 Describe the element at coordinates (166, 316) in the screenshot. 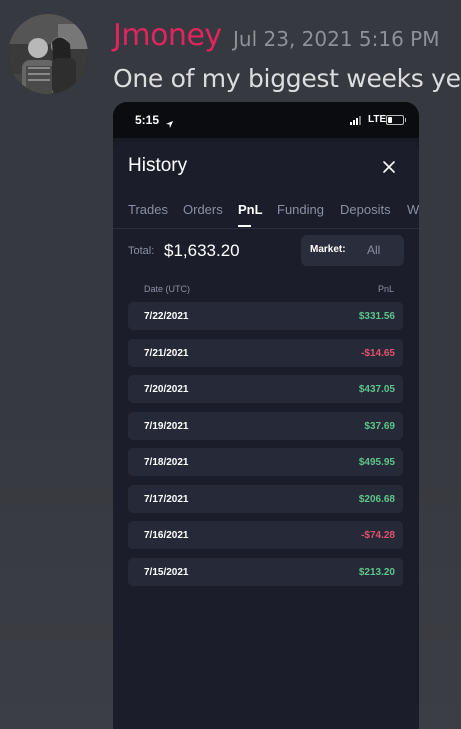

I see `pnl-row-date: 7/22/2021` at that location.